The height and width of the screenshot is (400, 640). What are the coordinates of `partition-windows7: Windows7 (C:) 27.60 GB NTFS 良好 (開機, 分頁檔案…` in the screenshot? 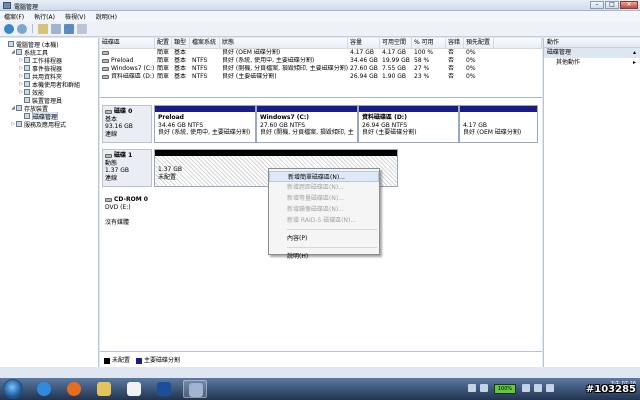 It's located at (307, 124).